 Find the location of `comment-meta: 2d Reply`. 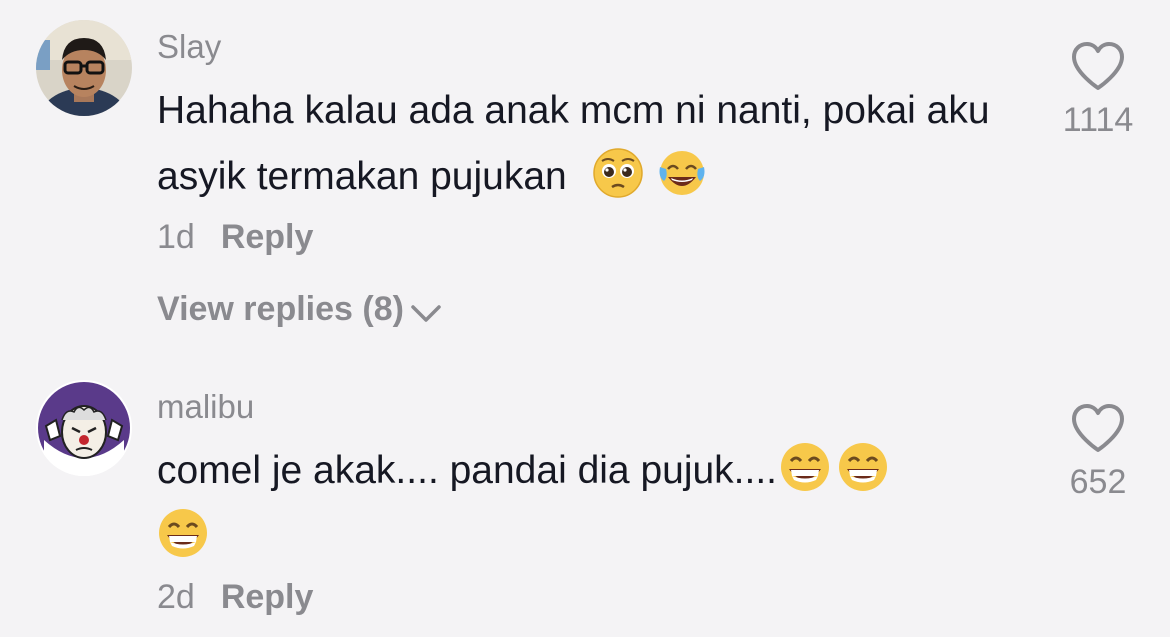

comment-meta: 2d Reply is located at coordinates (235, 597).